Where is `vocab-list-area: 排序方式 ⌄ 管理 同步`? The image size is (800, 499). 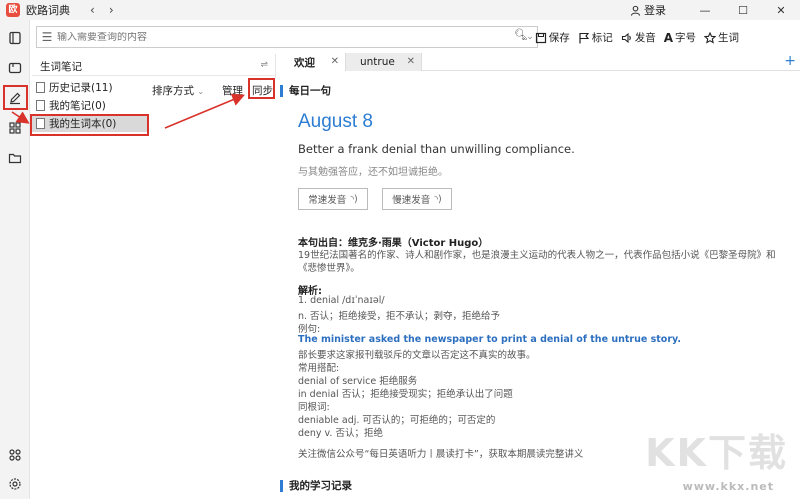 vocab-list-area: 排序方式 ⌄ 管理 同步 is located at coordinates (212, 288).